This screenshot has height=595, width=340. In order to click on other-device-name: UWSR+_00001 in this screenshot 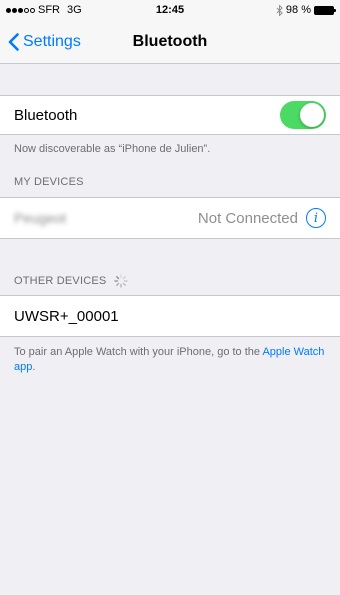, I will do `click(66, 316)`.